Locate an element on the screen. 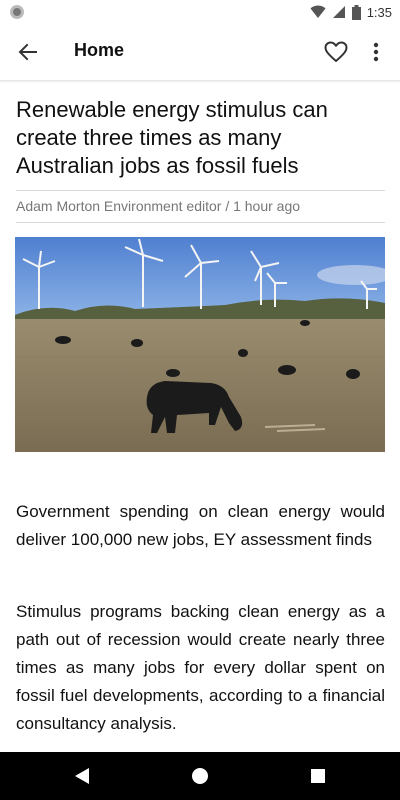 Image resolution: width=400 pixels, height=800 pixels. status-indicators: 1:35 is located at coordinates (351, 12).